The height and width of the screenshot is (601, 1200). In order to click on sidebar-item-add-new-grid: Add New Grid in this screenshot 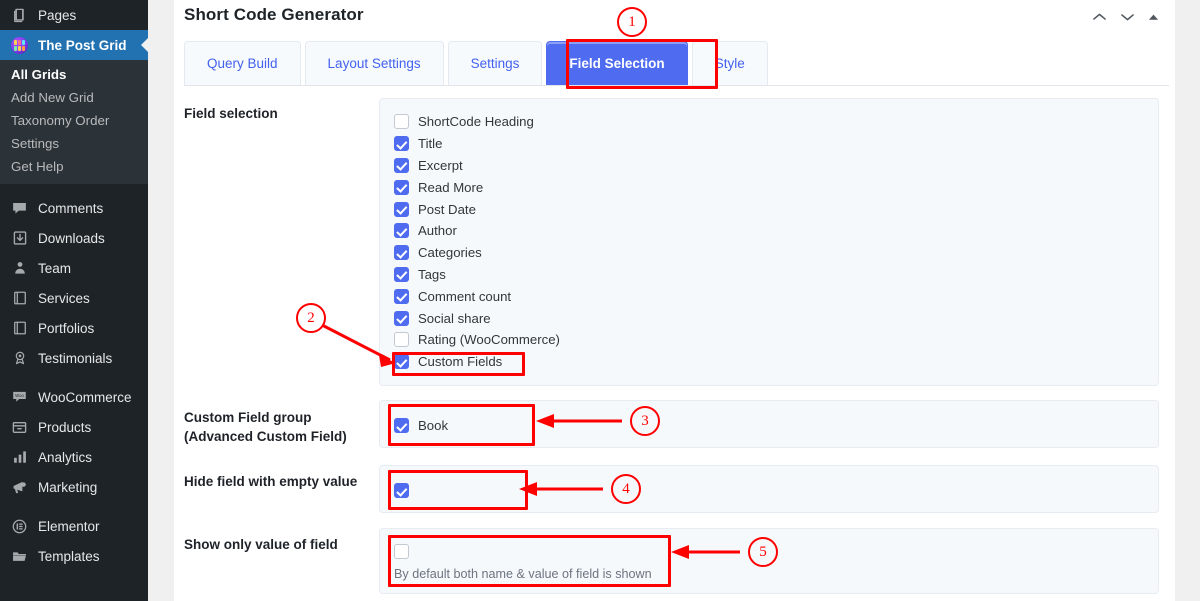, I will do `click(74, 97)`.